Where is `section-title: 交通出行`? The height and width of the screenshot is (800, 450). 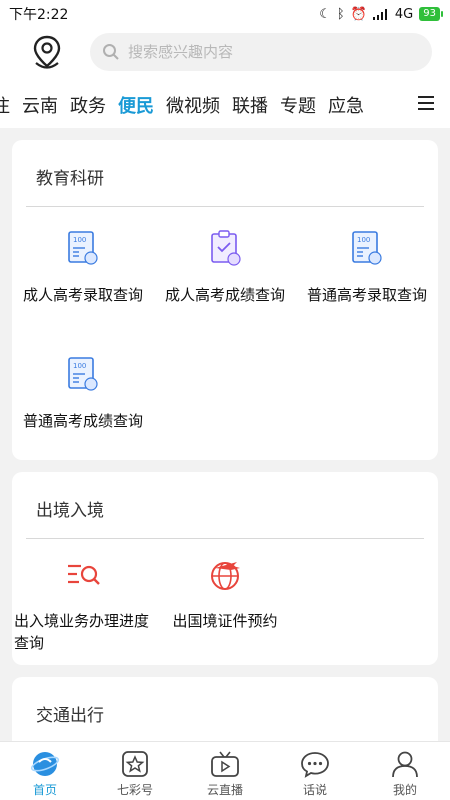
section-title: 交通出行 is located at coordinates (70, 716).